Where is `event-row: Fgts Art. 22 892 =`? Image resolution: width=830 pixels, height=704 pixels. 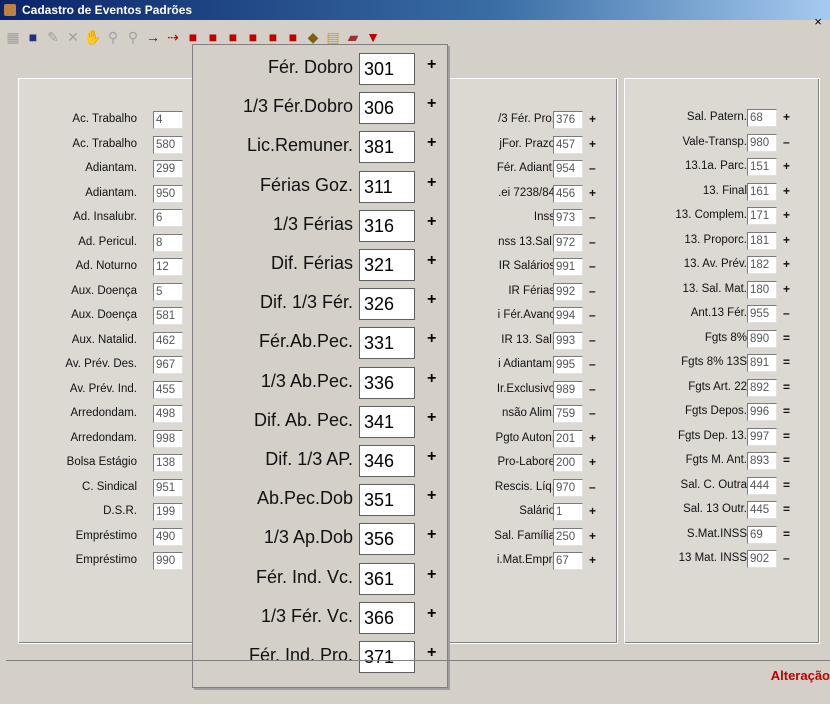 event-row: Fgts Art. 22 892 = is located at coordinates (722, 387).